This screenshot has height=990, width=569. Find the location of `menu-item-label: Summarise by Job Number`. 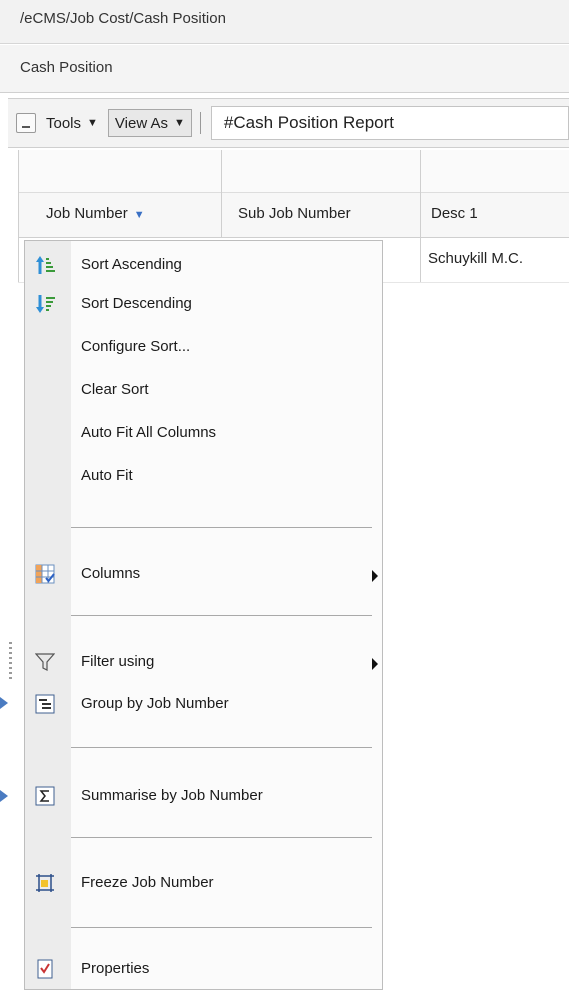

menu-item-label: Summarise by Job Number is located at coordinates (172, 795).